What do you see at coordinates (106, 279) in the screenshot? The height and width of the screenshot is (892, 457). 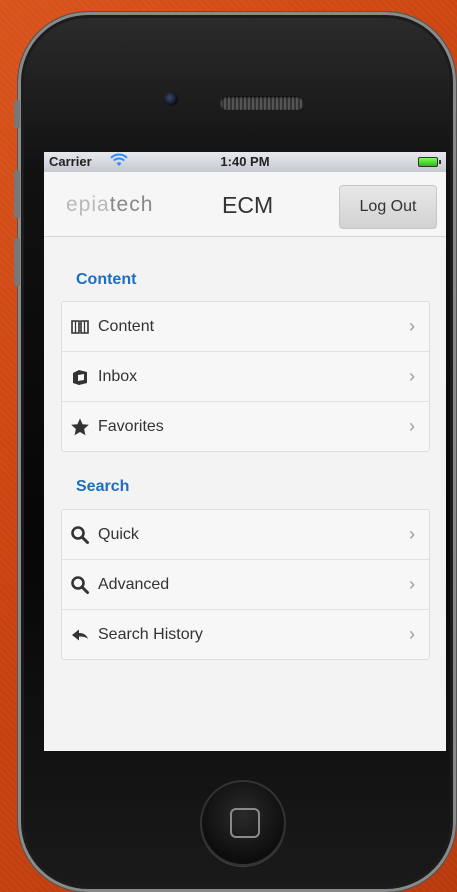 I see `section-title-content: Content` at bounding box center [106, 279].